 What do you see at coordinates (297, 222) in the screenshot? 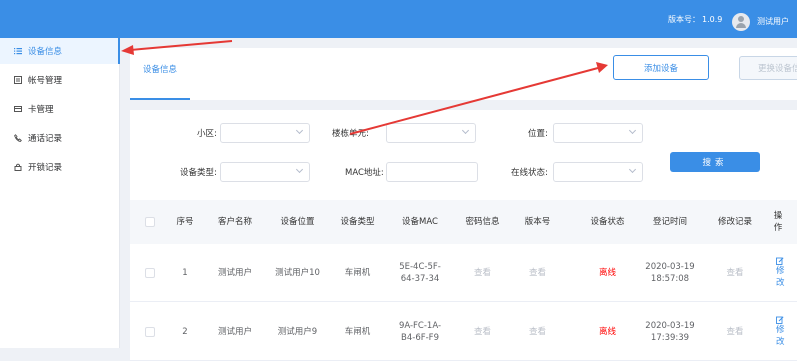
I see `column-header: 设备位置` at bounding box center [297, 222].